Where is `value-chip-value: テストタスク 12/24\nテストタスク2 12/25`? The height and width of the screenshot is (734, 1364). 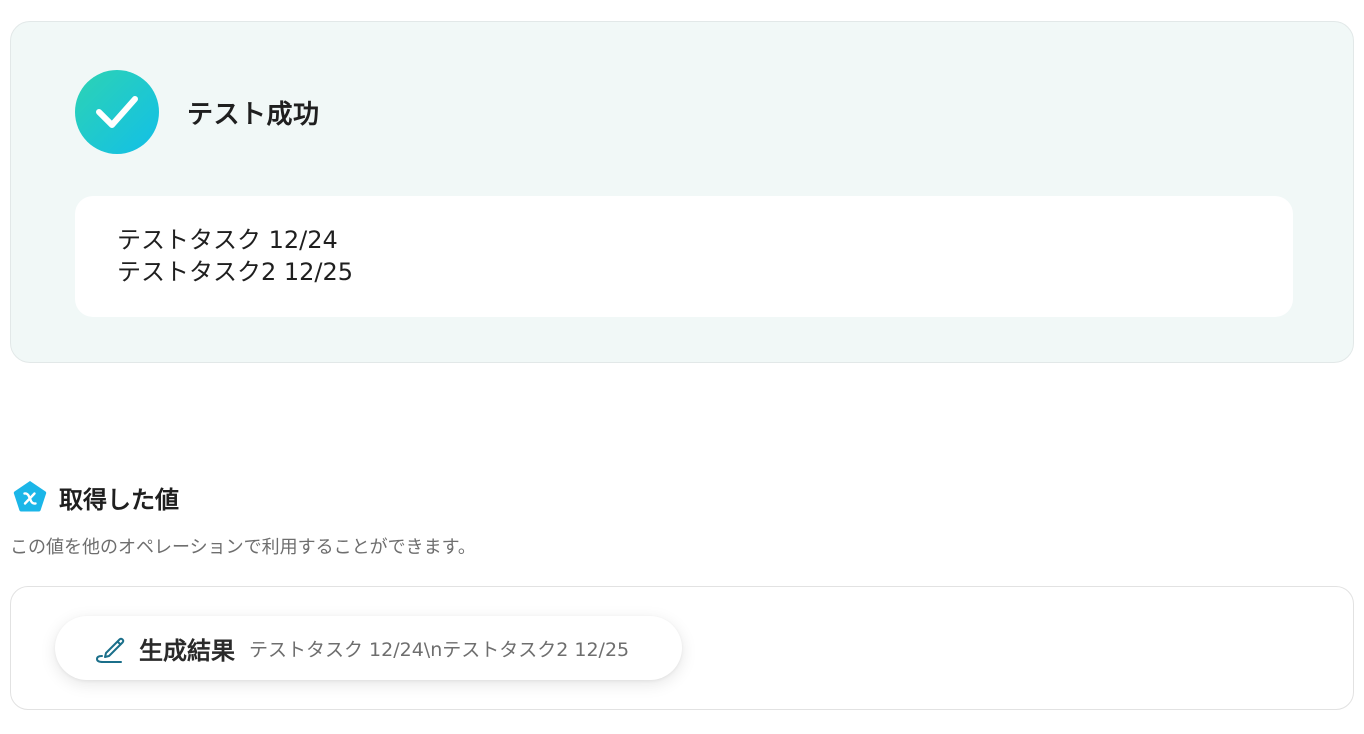
value-chip-value: テストタスク 12/24\nテストタスク2 12/25 is located at coordinates (439, 649).